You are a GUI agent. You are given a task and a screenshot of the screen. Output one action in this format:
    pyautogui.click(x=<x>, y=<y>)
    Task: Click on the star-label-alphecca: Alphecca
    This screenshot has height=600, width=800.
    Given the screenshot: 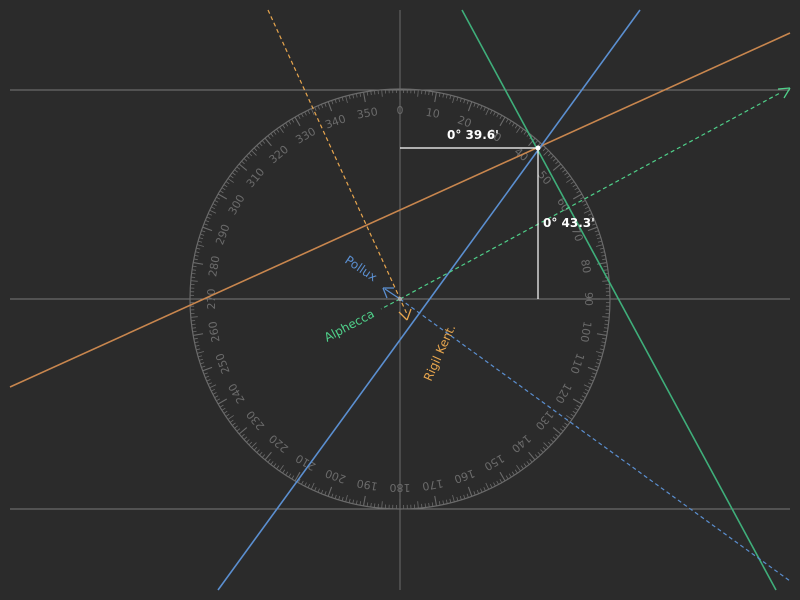 What is the action you would take?
    pyautogui.click(x=349, y=326)
    